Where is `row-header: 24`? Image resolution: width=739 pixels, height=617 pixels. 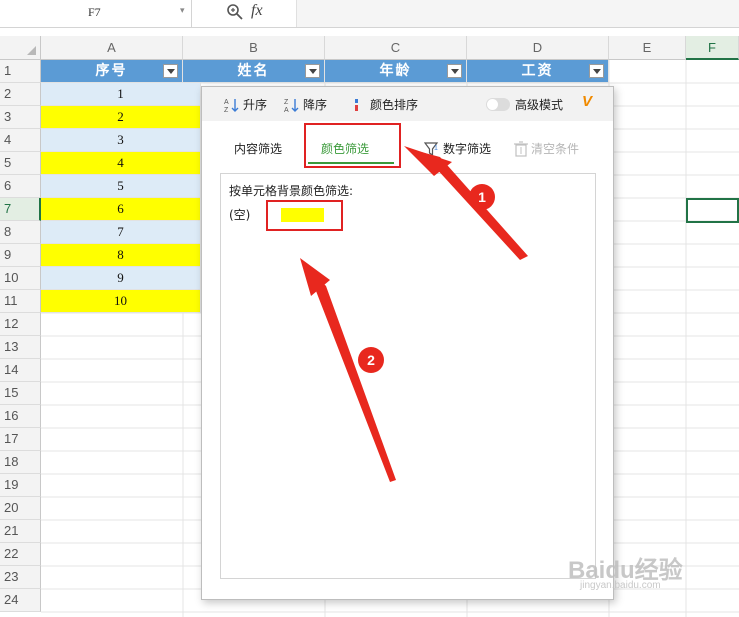 row-header: 24 is located at coordinates (20, 600).